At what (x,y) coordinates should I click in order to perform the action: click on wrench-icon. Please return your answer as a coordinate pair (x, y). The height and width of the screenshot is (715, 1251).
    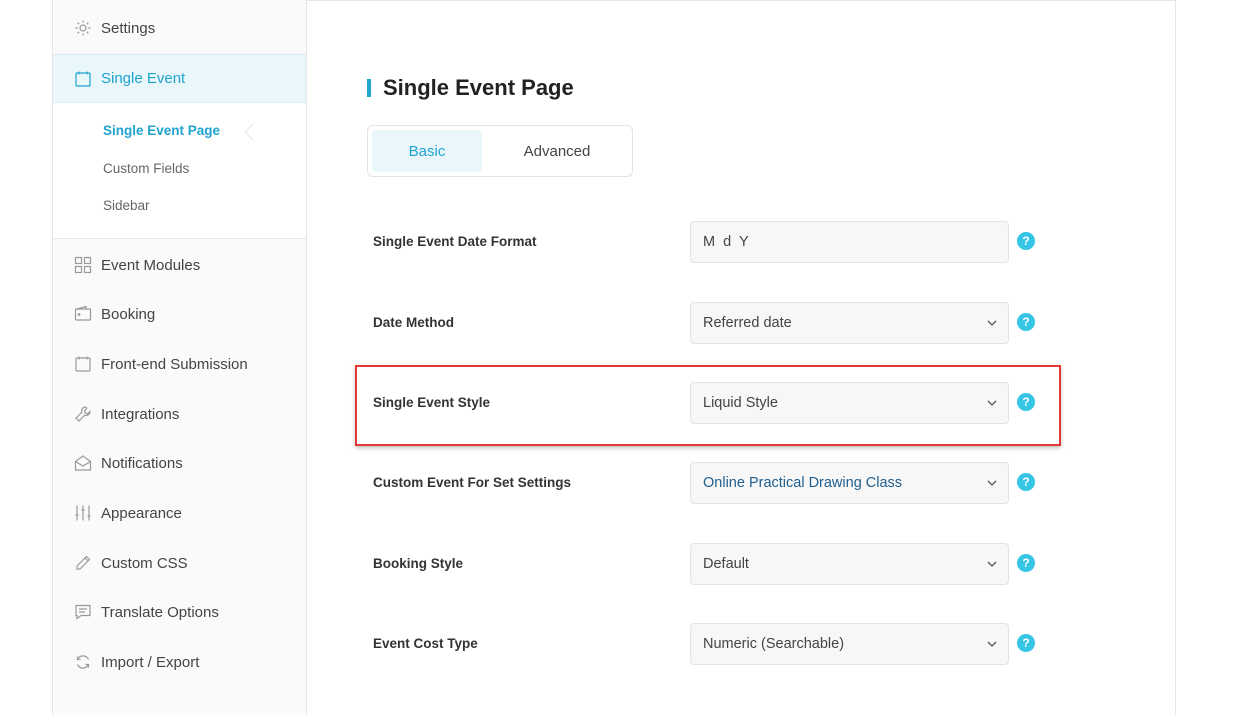
    Looking at the image, I should click on (83, 414).